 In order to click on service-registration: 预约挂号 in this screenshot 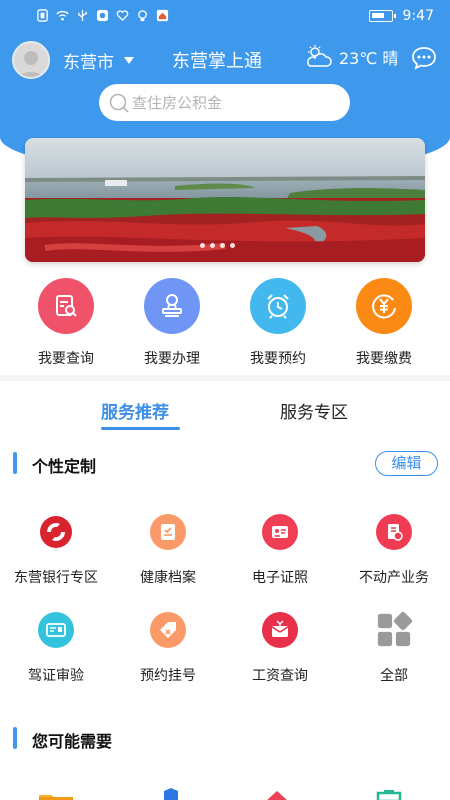, I will do `click(168, 648)`.